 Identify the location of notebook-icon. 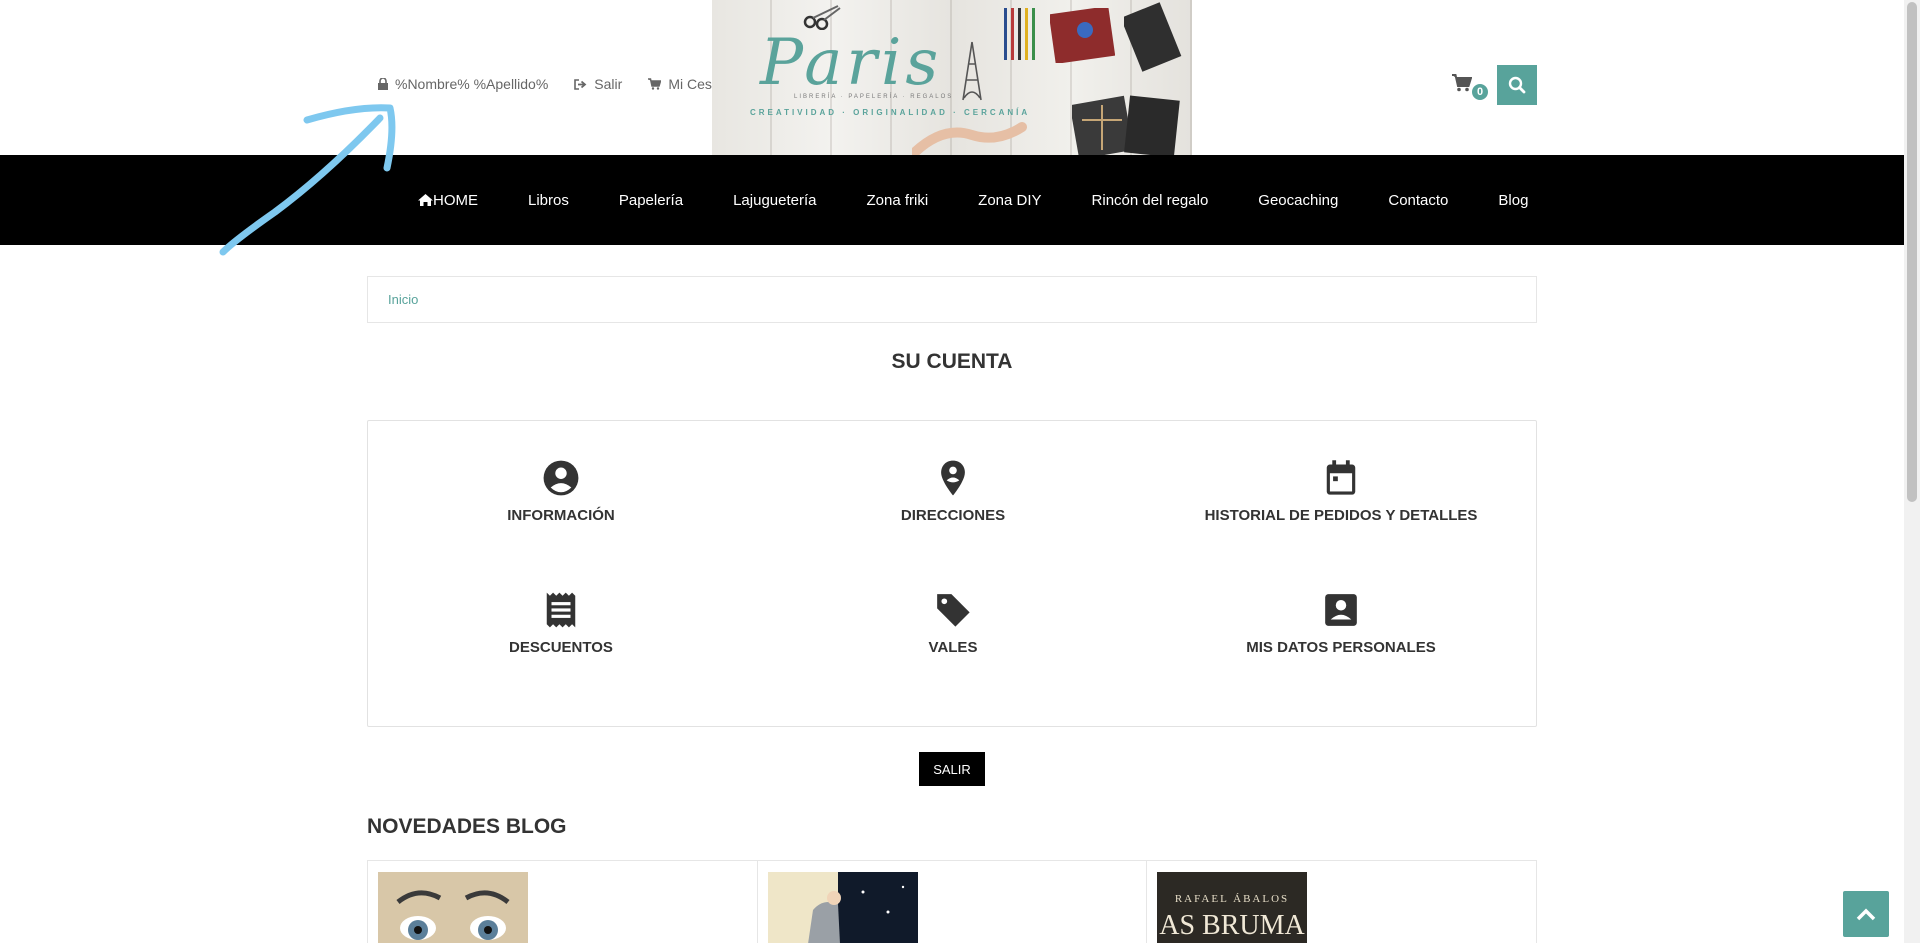
(1153, 37).